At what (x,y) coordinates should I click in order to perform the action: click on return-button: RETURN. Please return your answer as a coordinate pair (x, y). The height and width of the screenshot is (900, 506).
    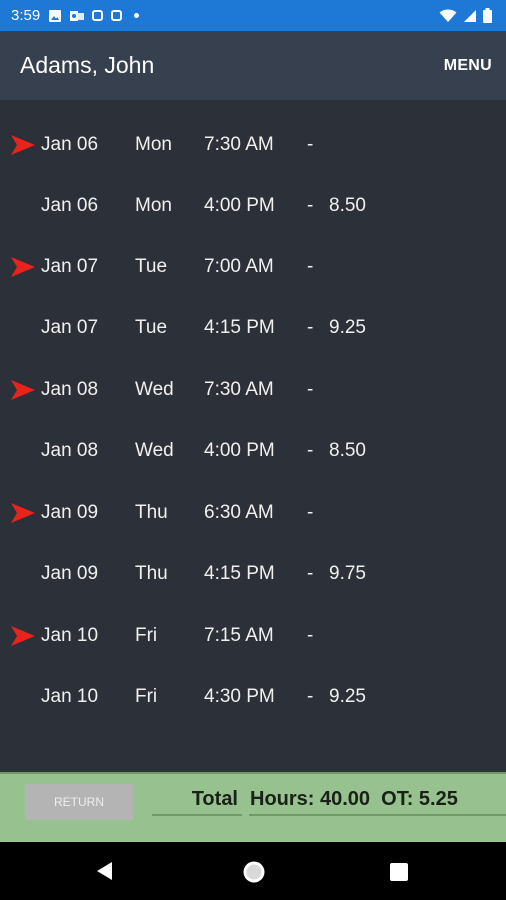
    Looking at the image, I should click on (79, 802).